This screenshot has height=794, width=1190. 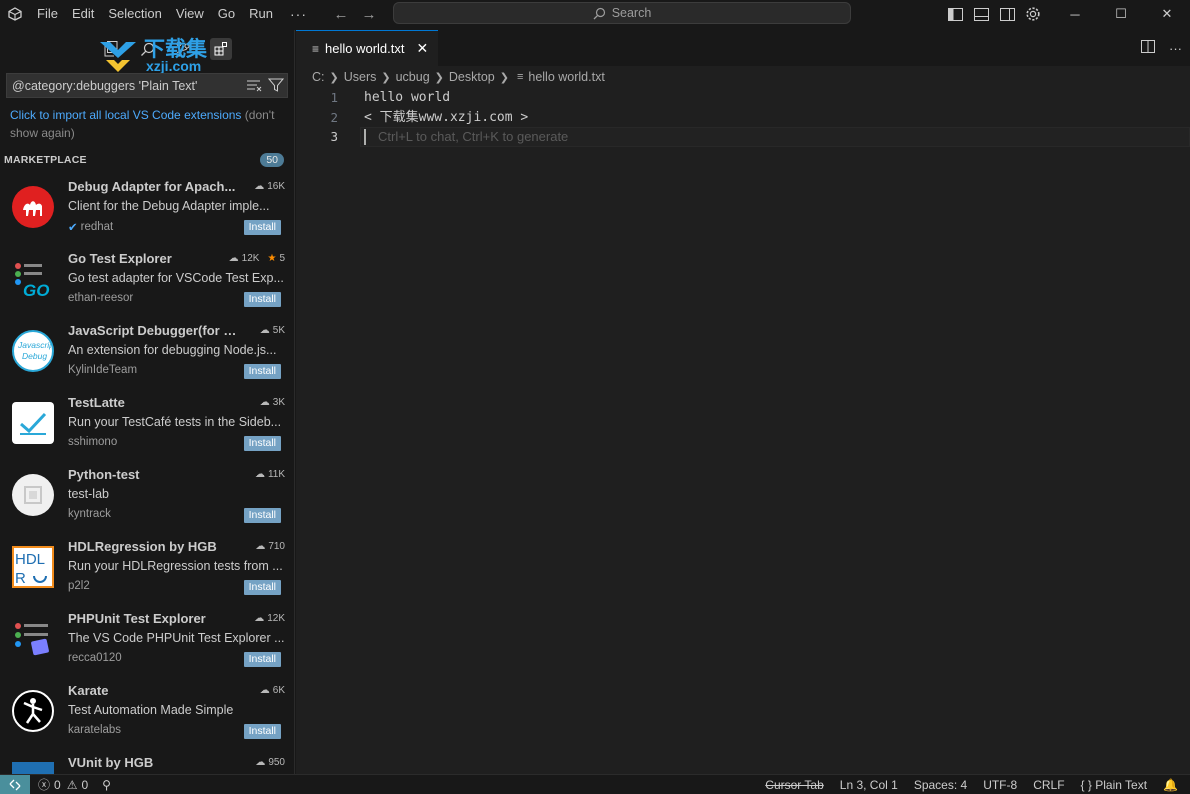 What do you see at coordinates (100, 298) in the screenshot?
I see `extension-publisher: ethan-reesor` at bounding box center [100, 298].